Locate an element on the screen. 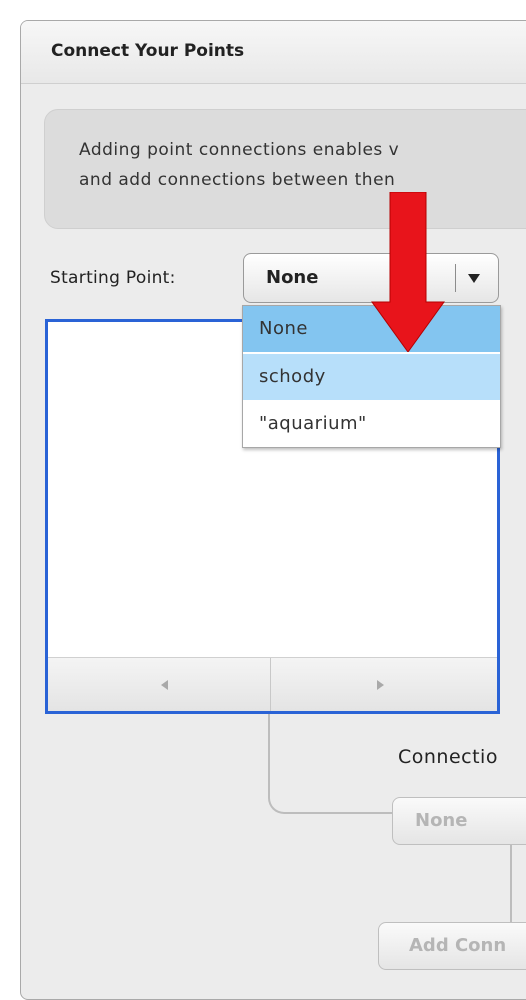  arrow-right-icon is located at coordinates (380, 685).